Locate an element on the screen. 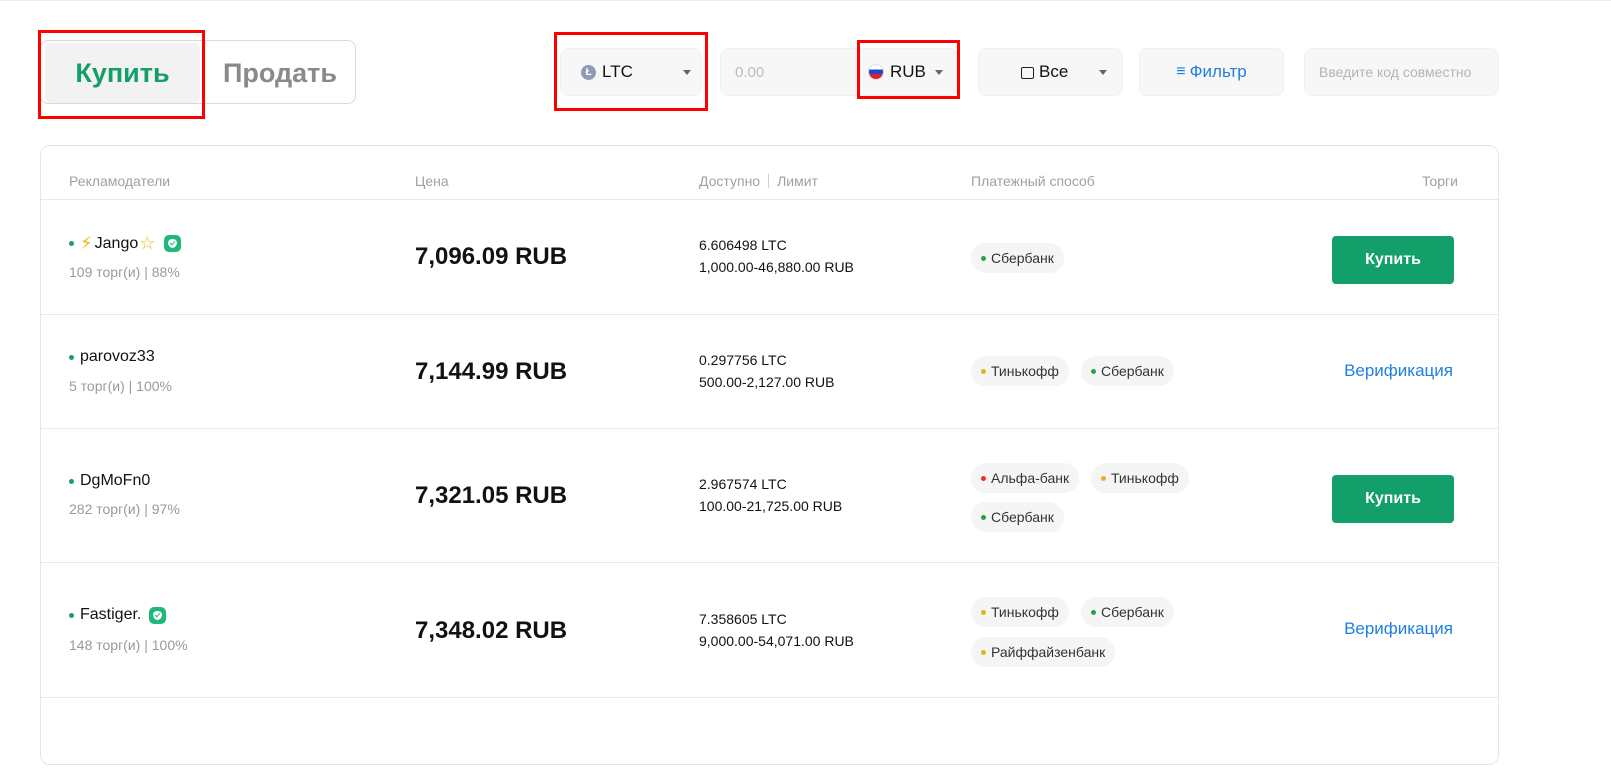 The width and height of the screenshot is (1611, 768). filter-button: ≡ Фильтр is located at coordinates (1211, 72).